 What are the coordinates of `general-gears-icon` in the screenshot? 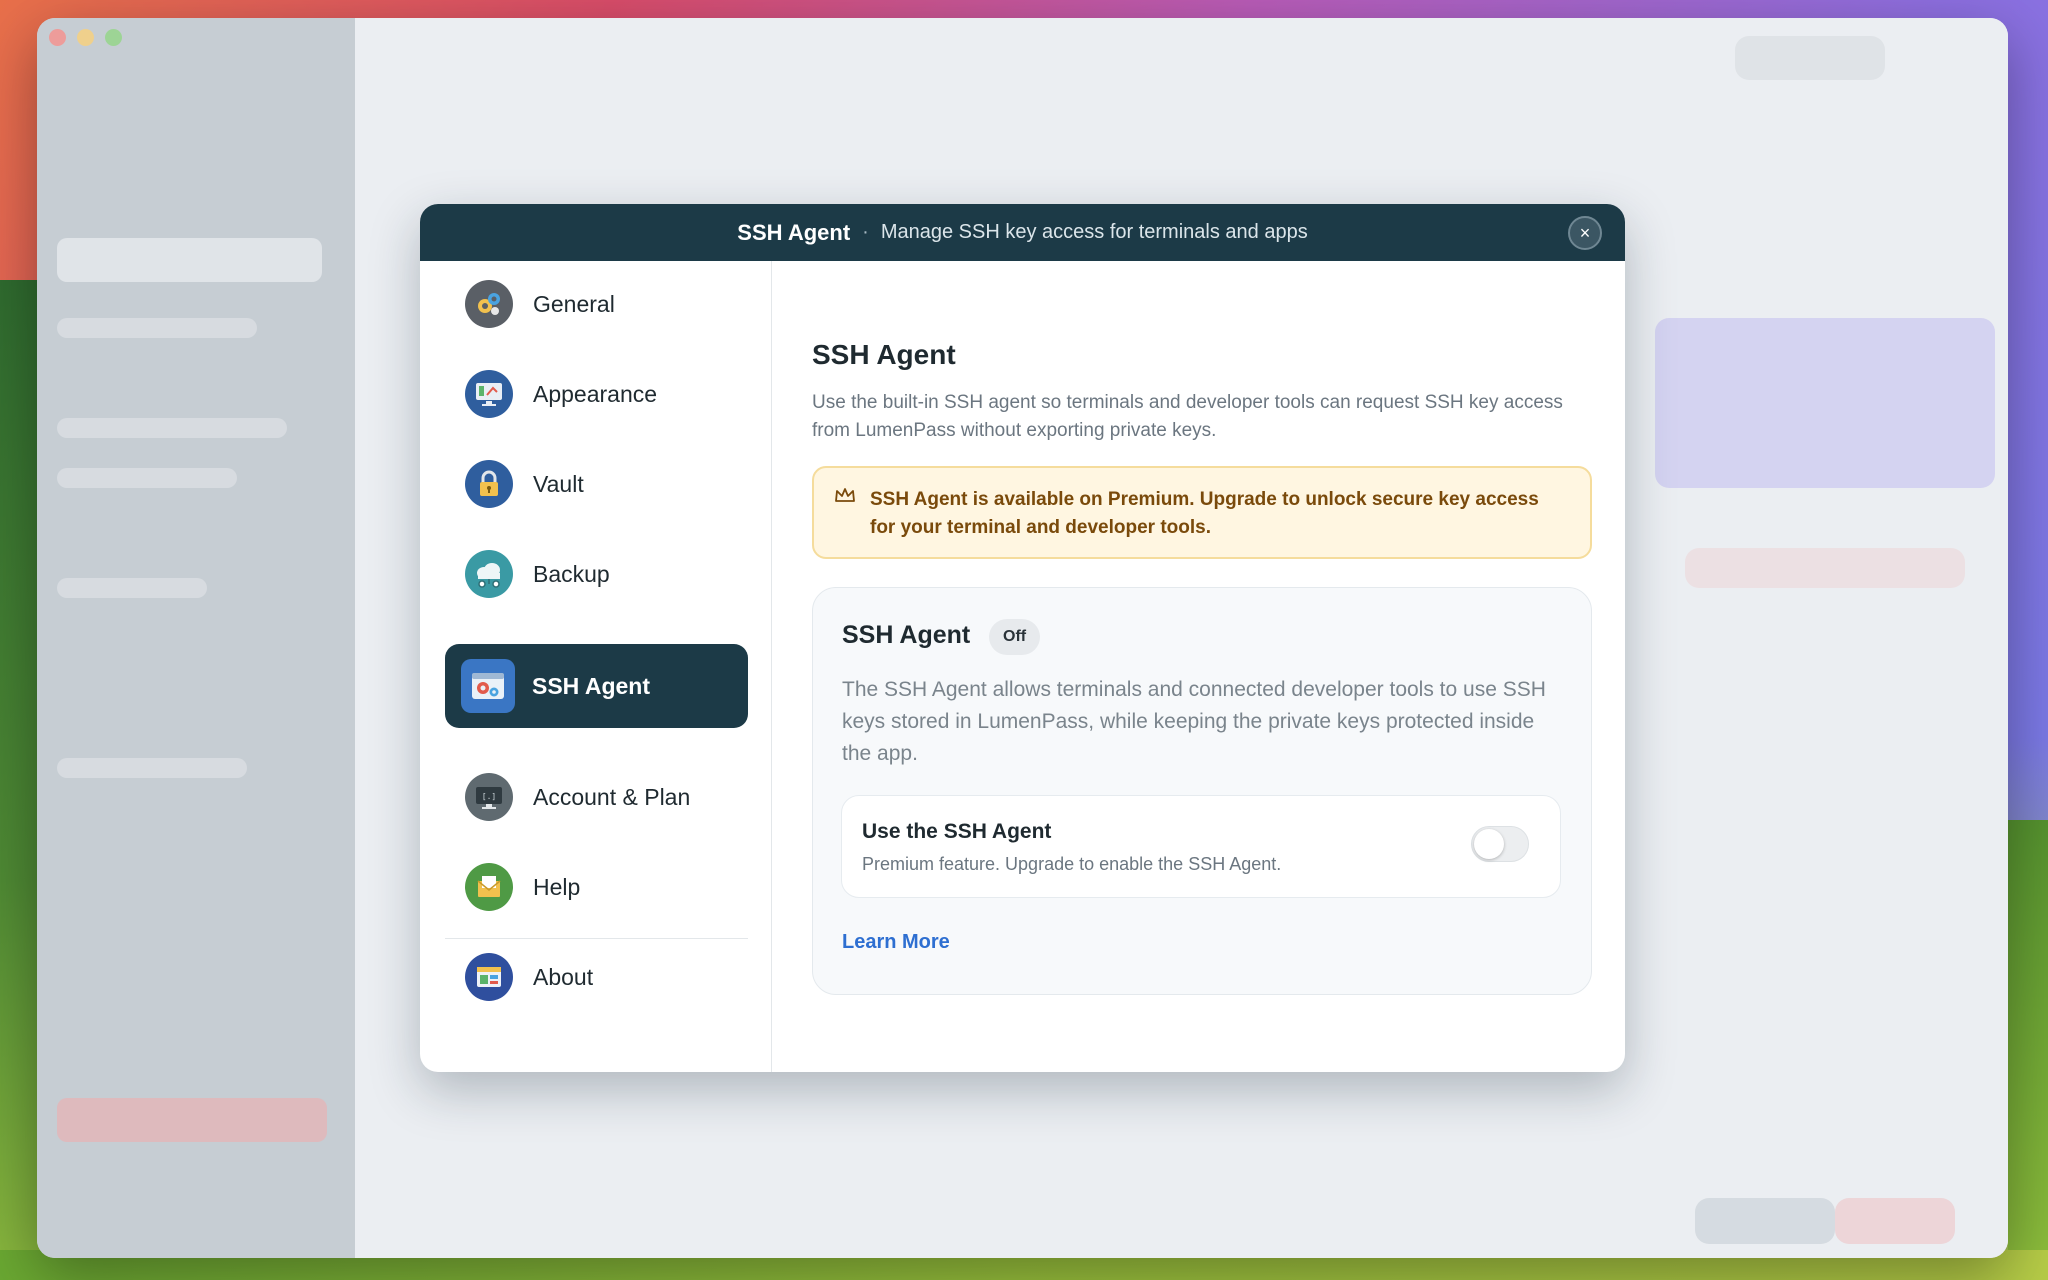 It's located at (489, 304).